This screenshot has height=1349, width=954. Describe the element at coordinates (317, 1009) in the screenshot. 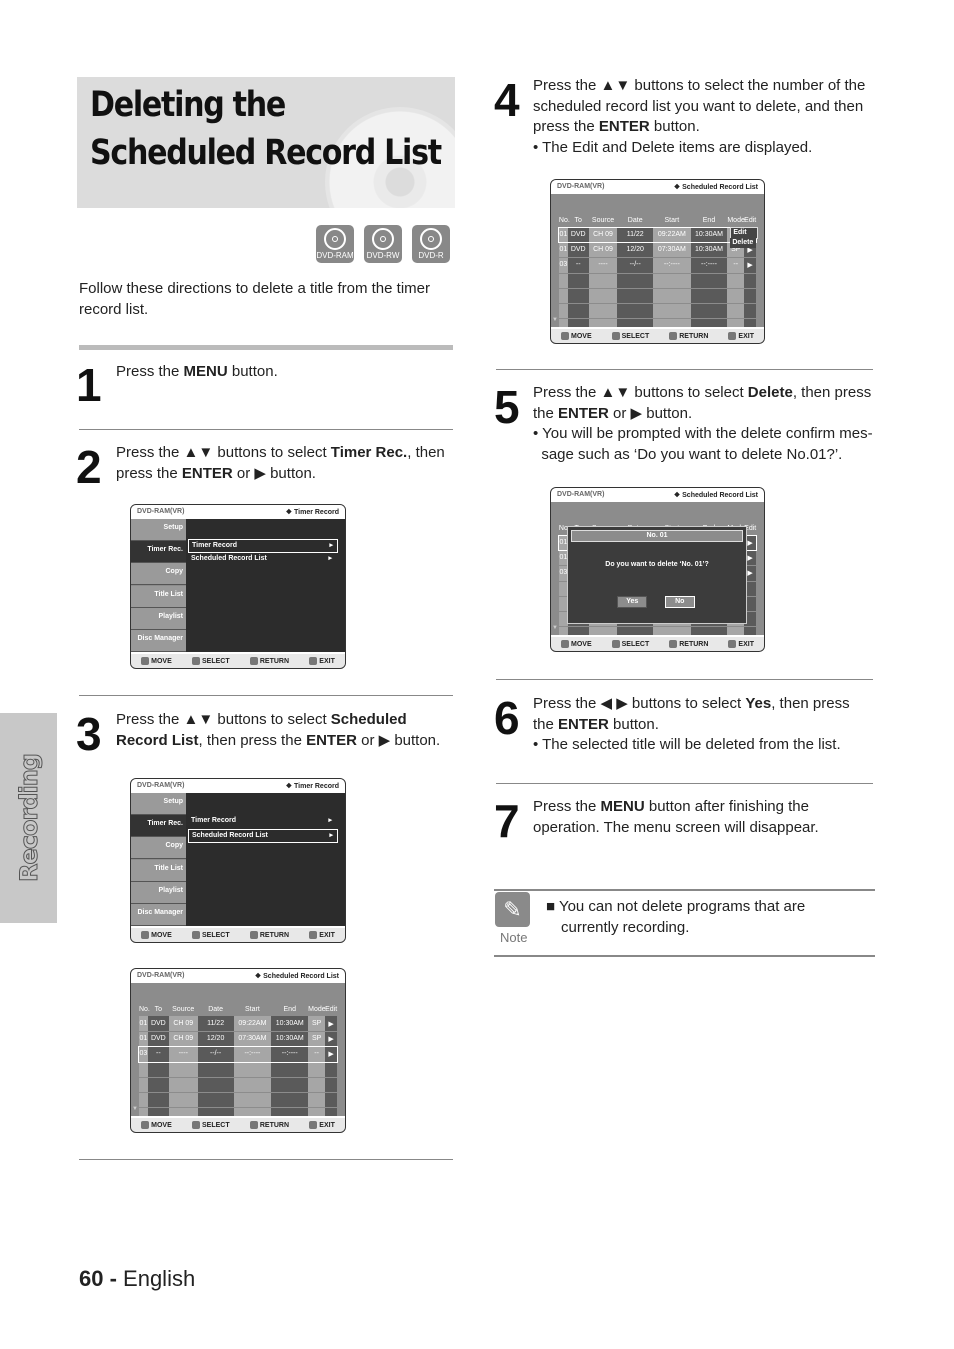

I see `column-header: Mode` at that location.